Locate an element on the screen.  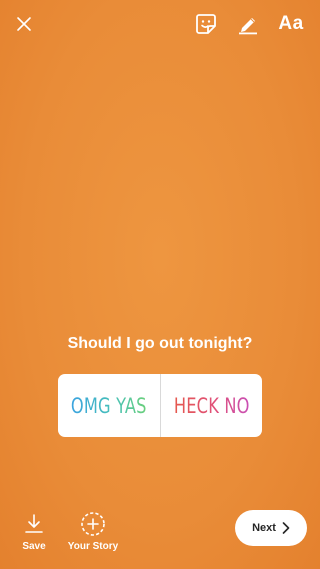
poll-divider is located at coordinates (160, 405).